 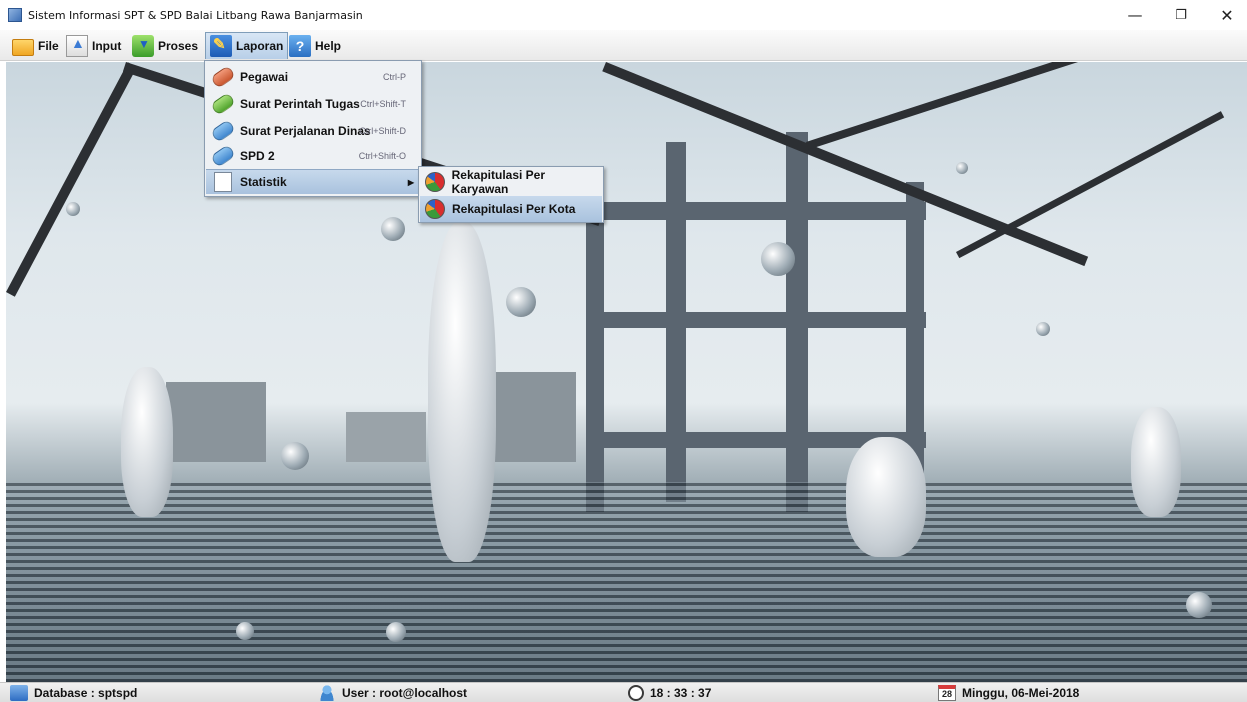 I want to click on menu-item-label: Surat Perjalanan Dinas, so click(x=305, y=131).